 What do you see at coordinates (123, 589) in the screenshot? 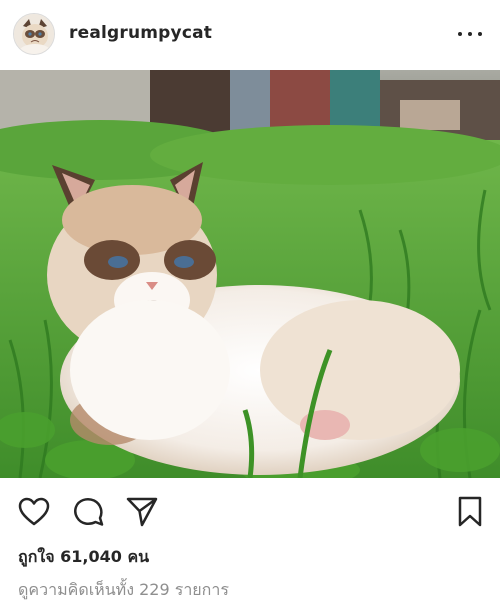
I see `view-all-comments-link: ดูความคิดเห็นทั้ง 229 รายการ` at bounding box center [123, 589].